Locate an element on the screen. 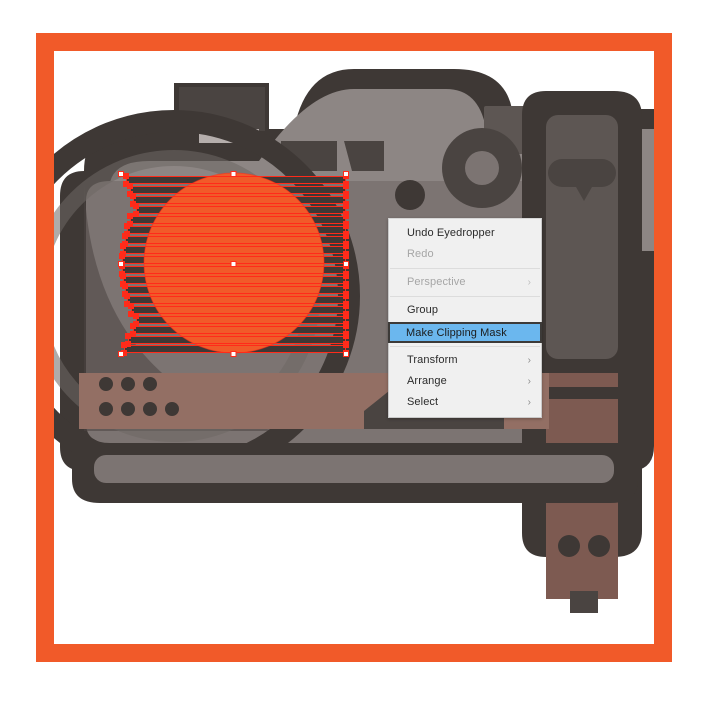 The image size is (705, 705). menu-item-perspective: Perspective › is located at coordinates (465, 282).